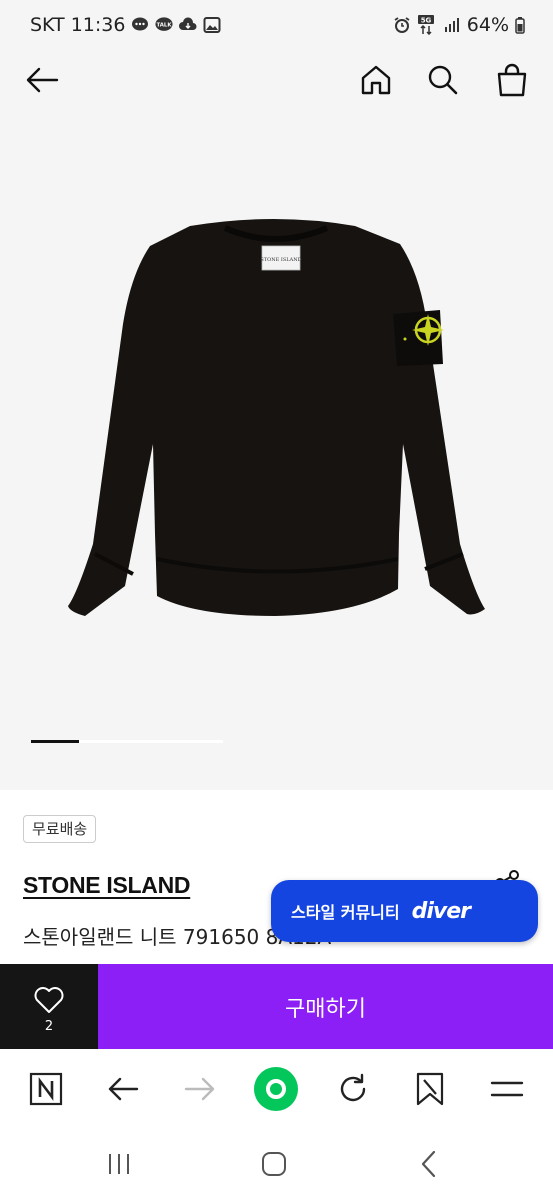 This screenshot has width=553, height=1200. Describe the element at coordinates (78, 25) in the screenshot. I see `carrier-time: SKT 11:36` at that location.